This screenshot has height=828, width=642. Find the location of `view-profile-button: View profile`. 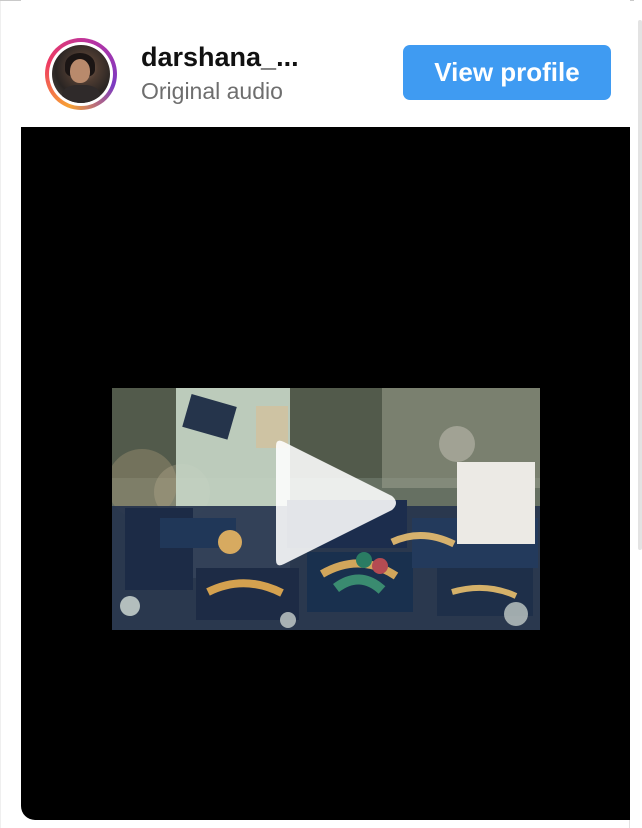

view-profile-button: View profile is located at coordinates (507, 72).